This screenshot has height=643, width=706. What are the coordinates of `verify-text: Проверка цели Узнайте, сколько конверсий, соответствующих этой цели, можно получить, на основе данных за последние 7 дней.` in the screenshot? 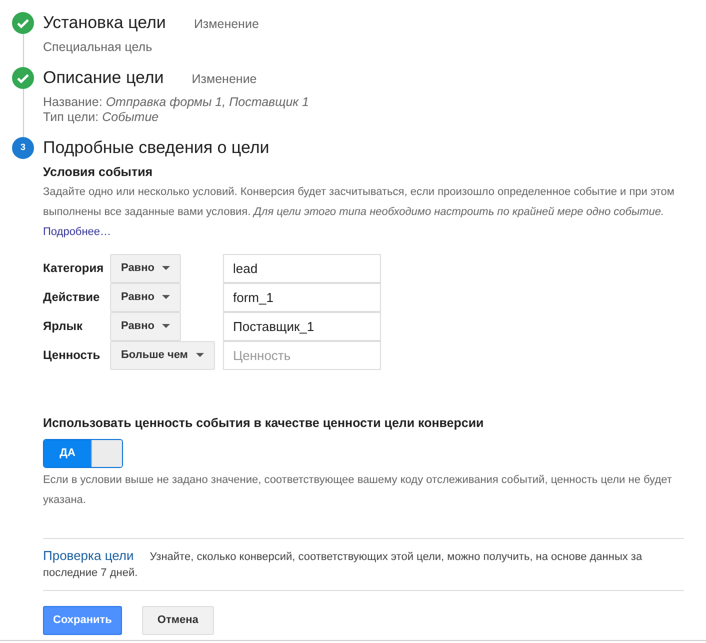 It's located at (343, 564).